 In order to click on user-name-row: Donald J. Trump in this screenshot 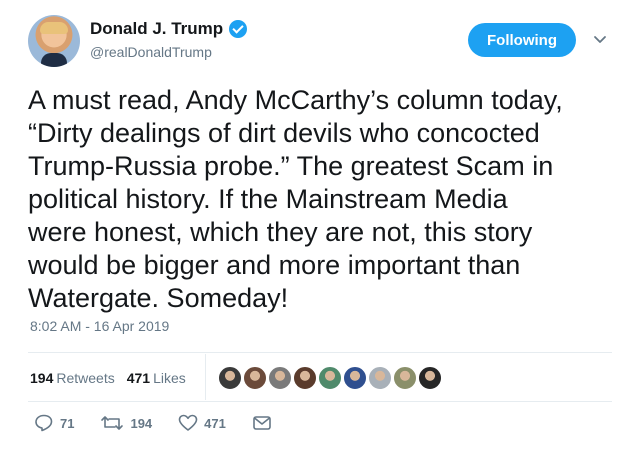, I will do `click(169, 29)`.